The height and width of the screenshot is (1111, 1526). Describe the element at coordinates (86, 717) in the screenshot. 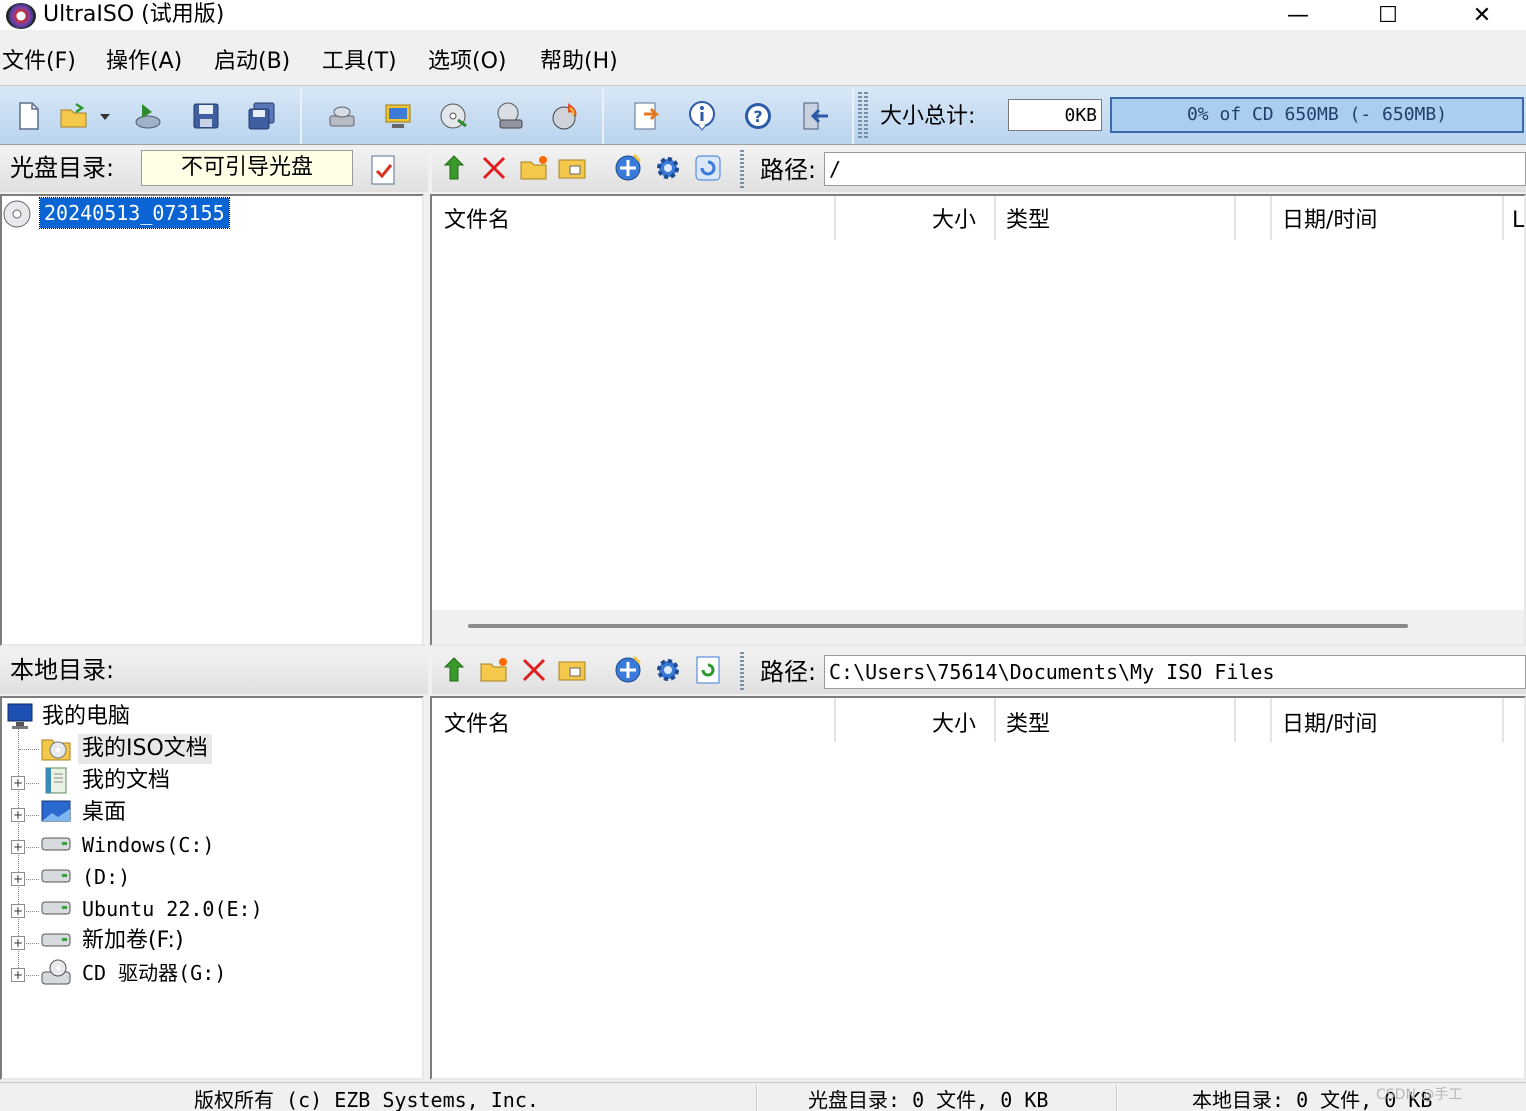

I see `tree-item-my-computer: 我的电脑` at that location.